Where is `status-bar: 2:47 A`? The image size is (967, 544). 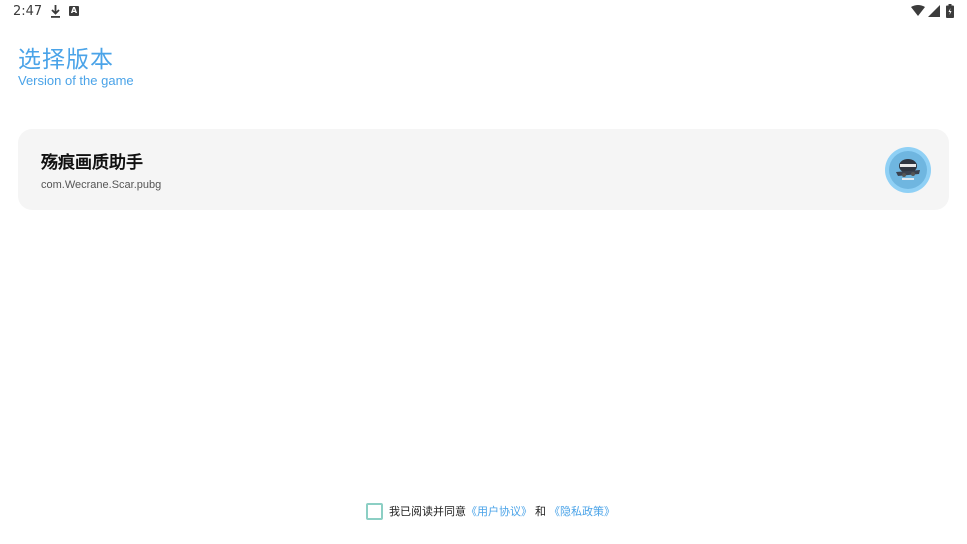 status-bar: 2:47 A is located at coordinates (483, 12).